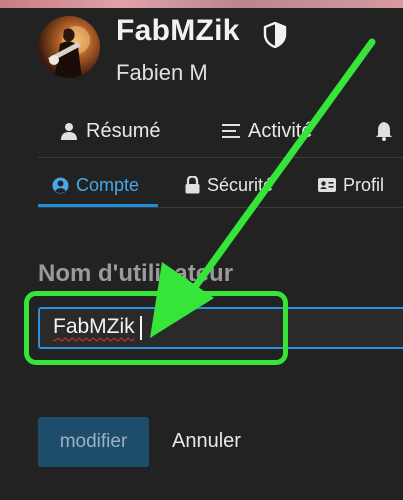 The width and height of the screenshot is (403, 500). Describe the element at coordinates (69, 52) in the screenshot. I see `avatar-image` at that location.